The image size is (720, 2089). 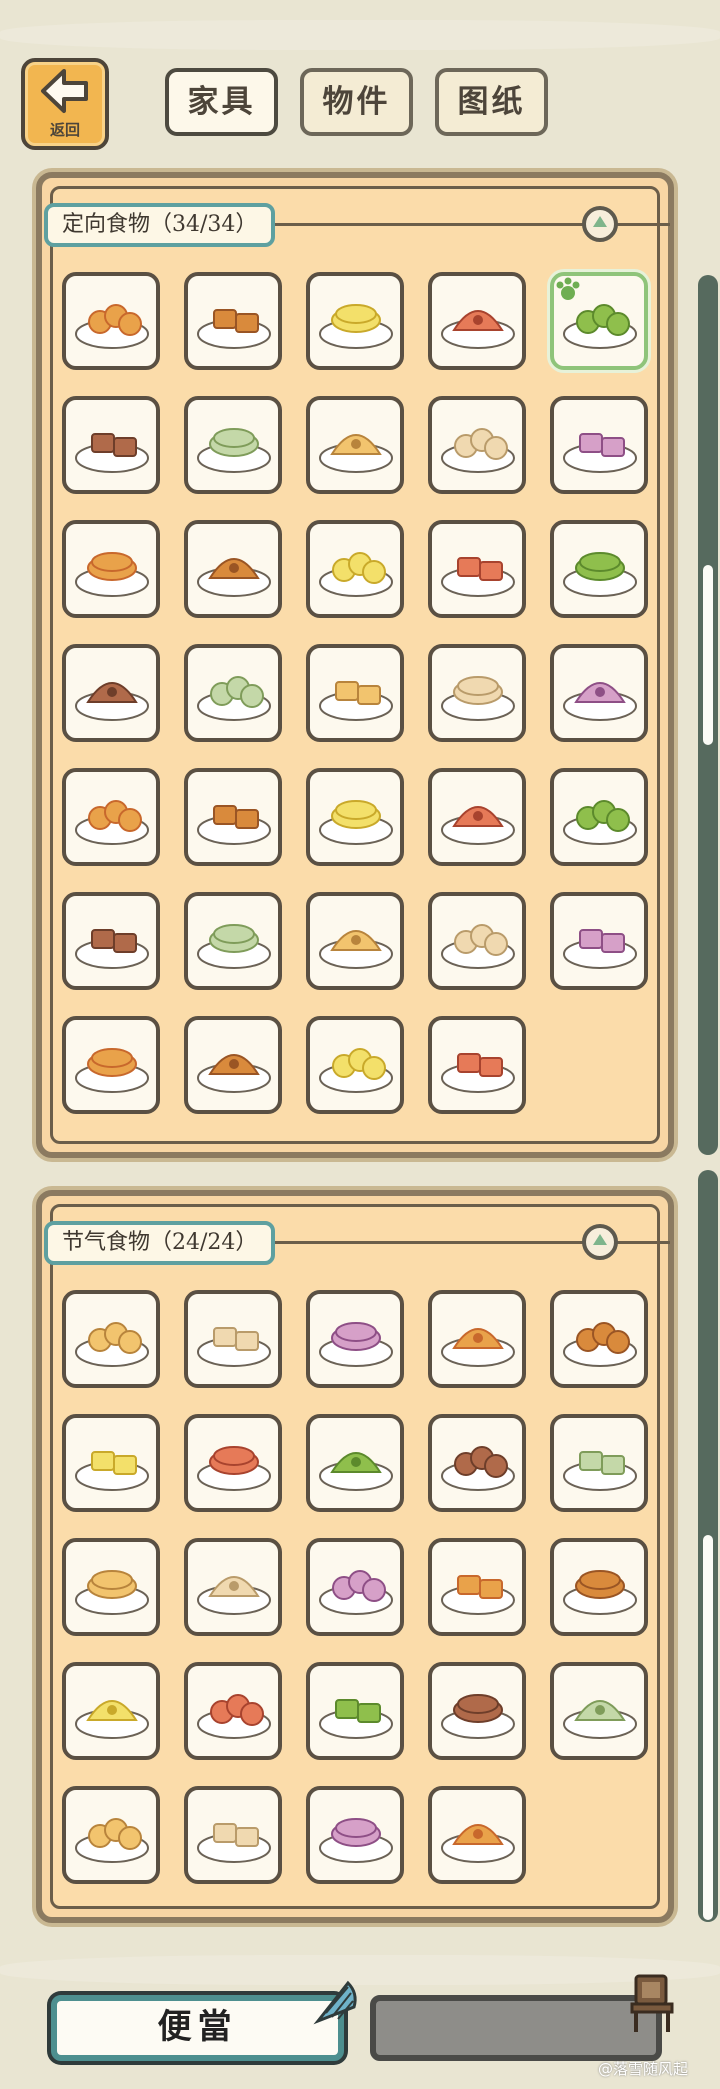 I want to click on food-item-veggie-plate, so click(x=111, y=1711).